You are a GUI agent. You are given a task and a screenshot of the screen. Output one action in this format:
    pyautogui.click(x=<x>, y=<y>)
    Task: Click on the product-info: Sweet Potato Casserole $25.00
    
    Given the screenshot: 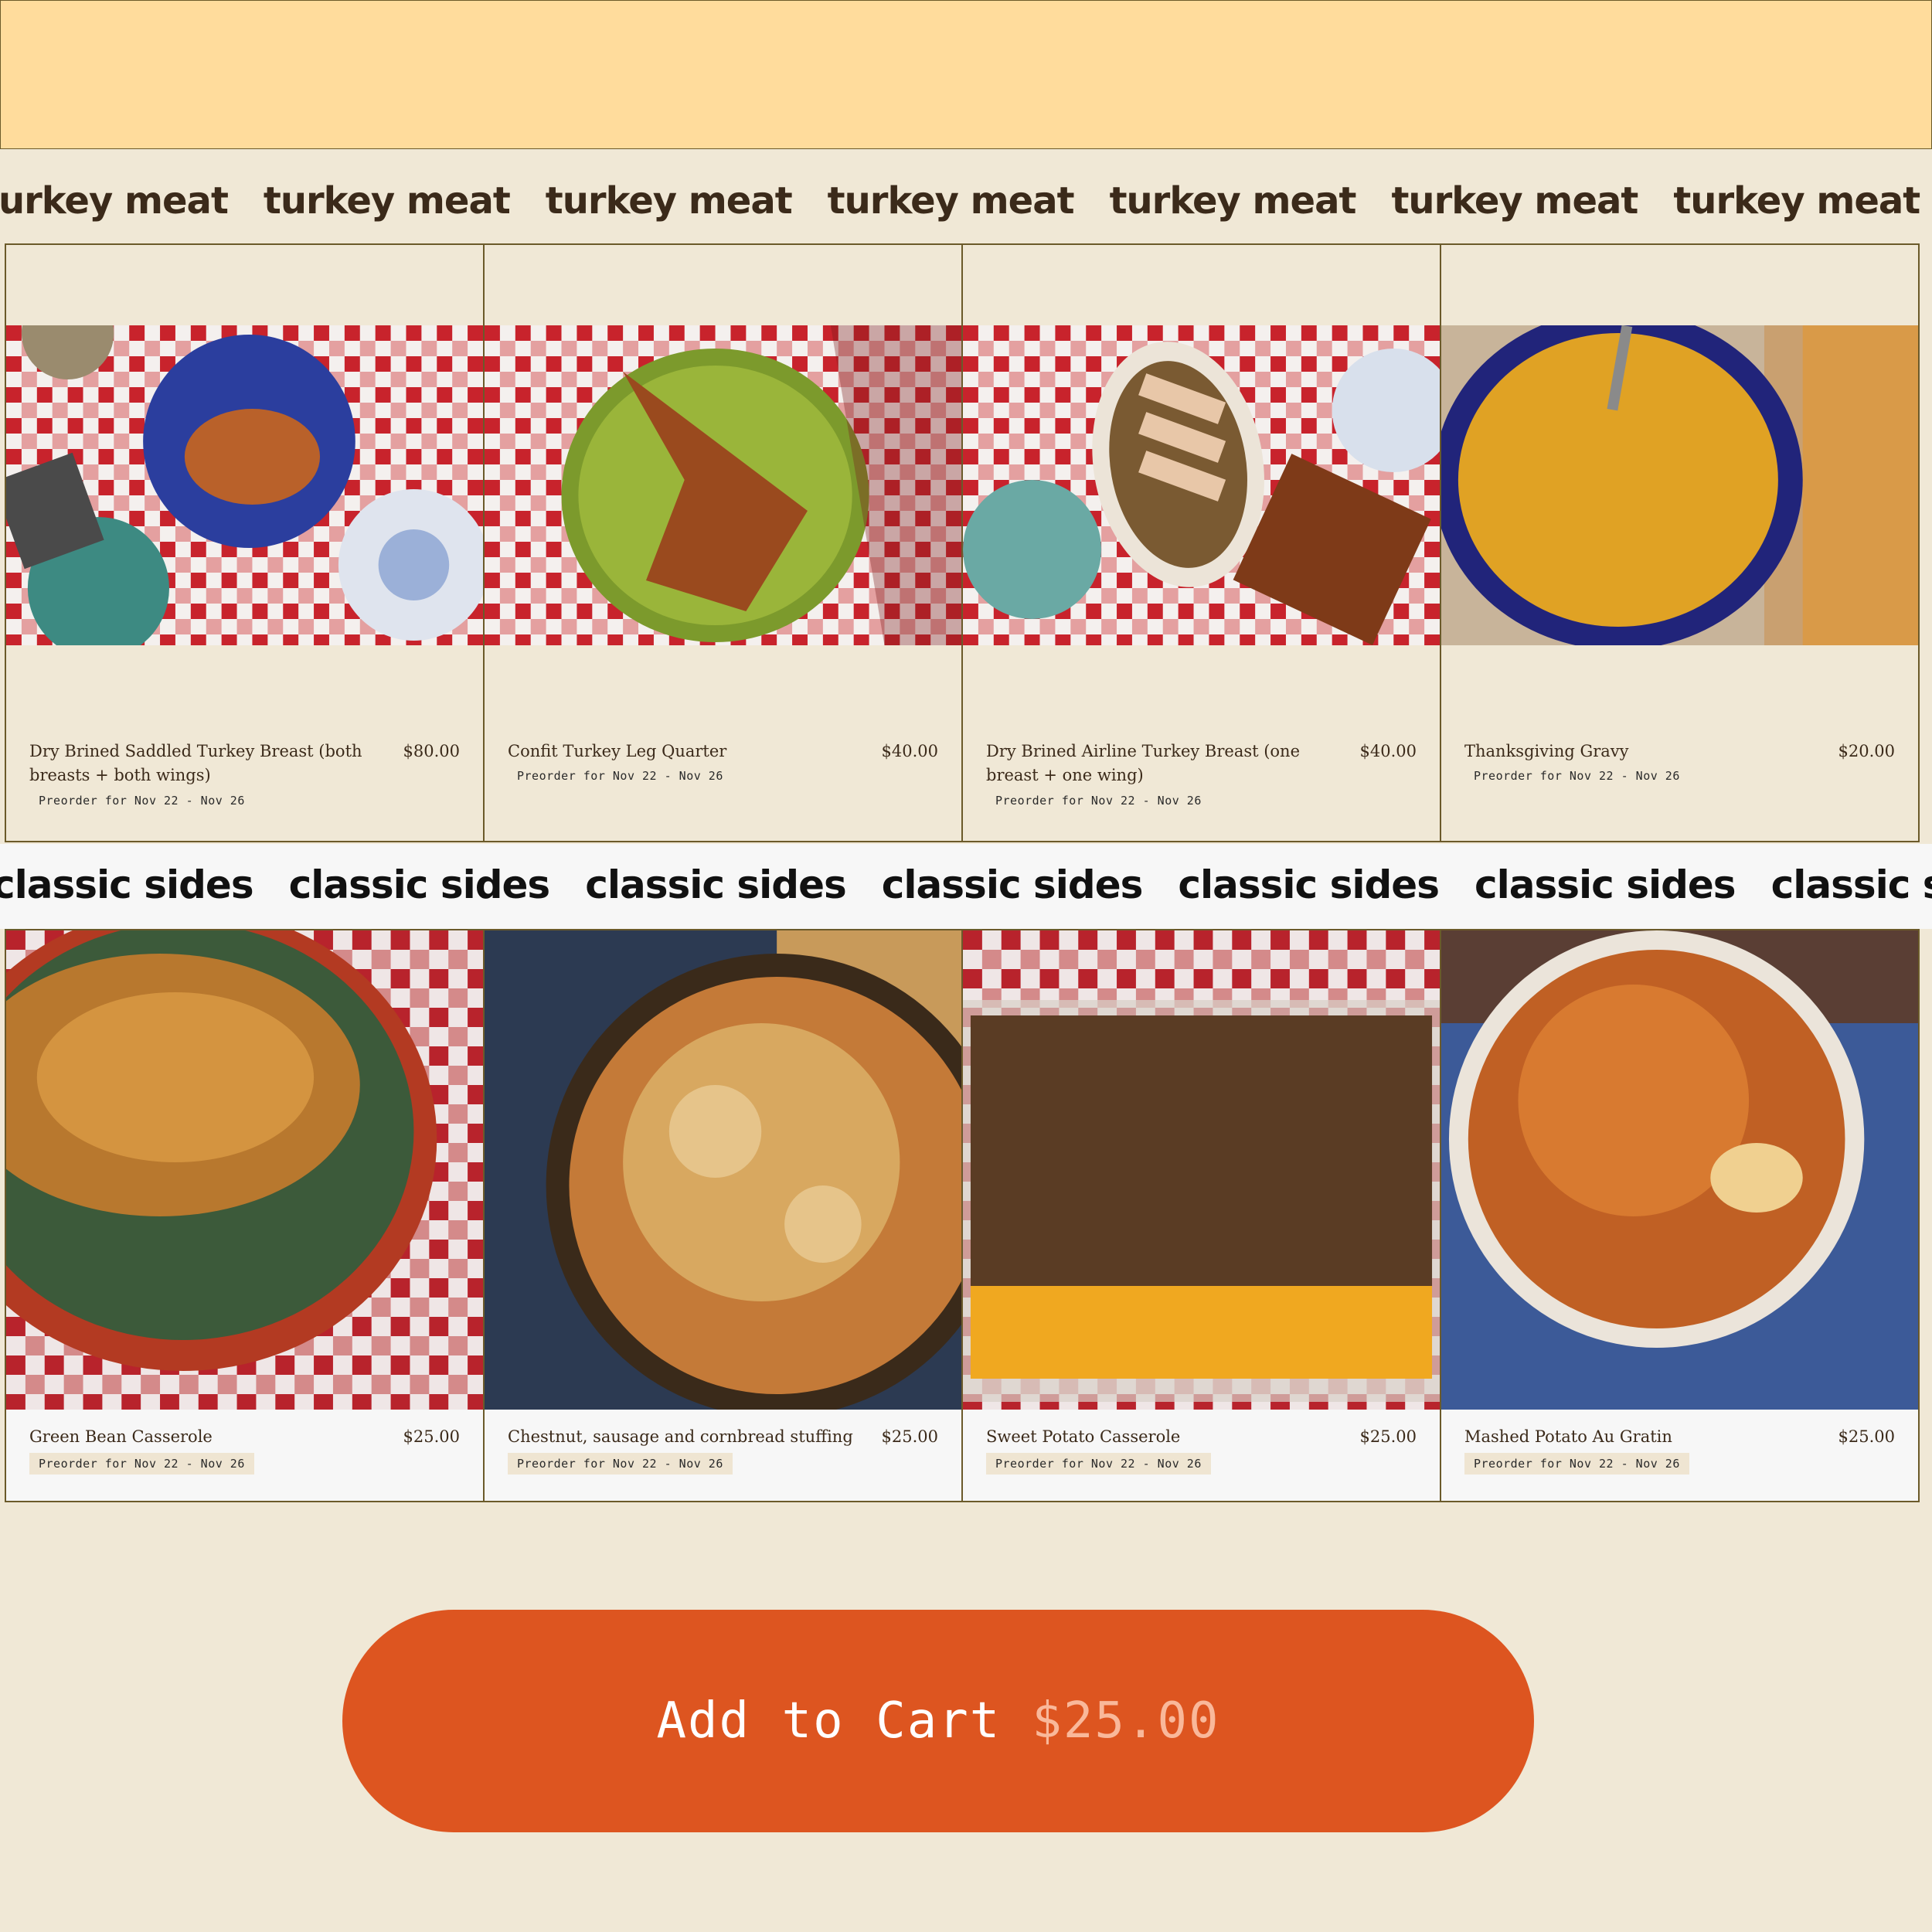 What is the action you would take?
    pyautogui.click(x=1201, y=1437)
    